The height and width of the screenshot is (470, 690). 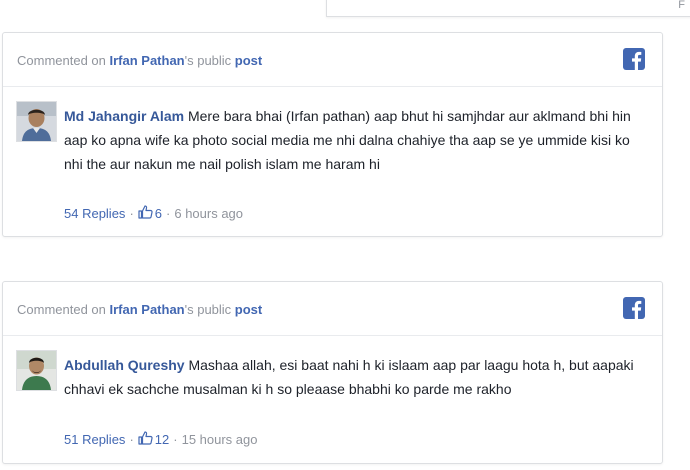 I want to click on replies-link: 54 Replies, so click(x=94, y=213).